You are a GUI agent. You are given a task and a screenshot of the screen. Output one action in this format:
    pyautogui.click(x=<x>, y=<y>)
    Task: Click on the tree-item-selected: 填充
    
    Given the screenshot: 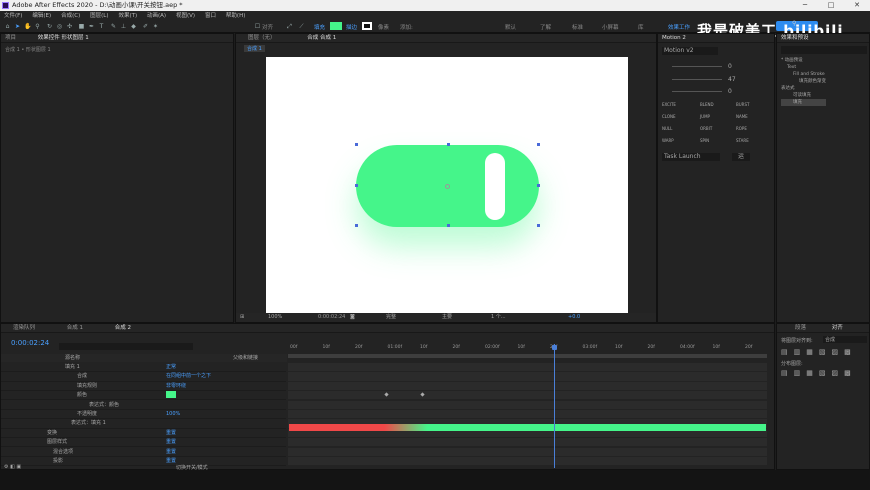 What is the action you would take?
    pyautogui.click(x=803, y=102)
    